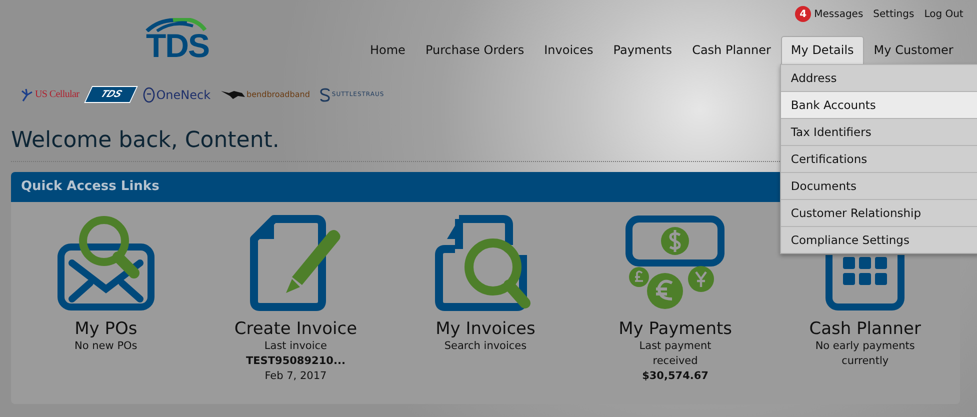 The width and height of the screenshot is (977, 417). Describe the element at coordinates (893, 14) in the screenshot. I see `header-link: Settings` at that location.